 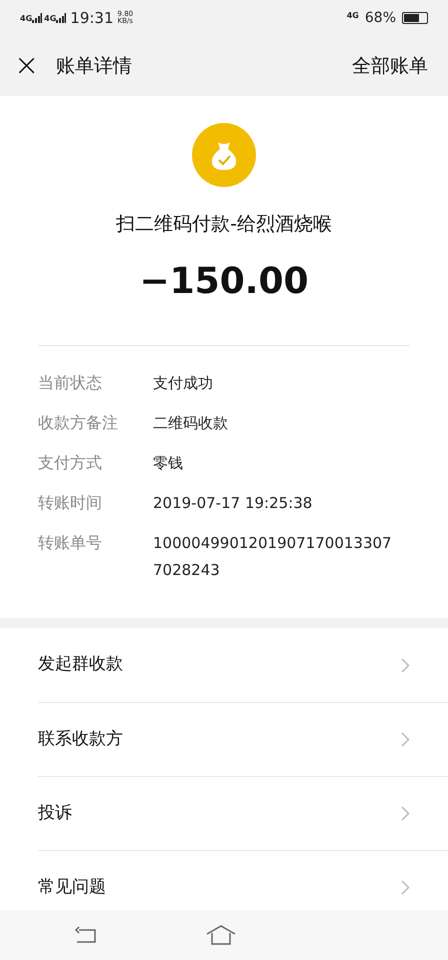 What do you see at coordinates (70, 503) in the screenshot?
I see `detail-label: 转账时间` at bounding box center [70, 503].